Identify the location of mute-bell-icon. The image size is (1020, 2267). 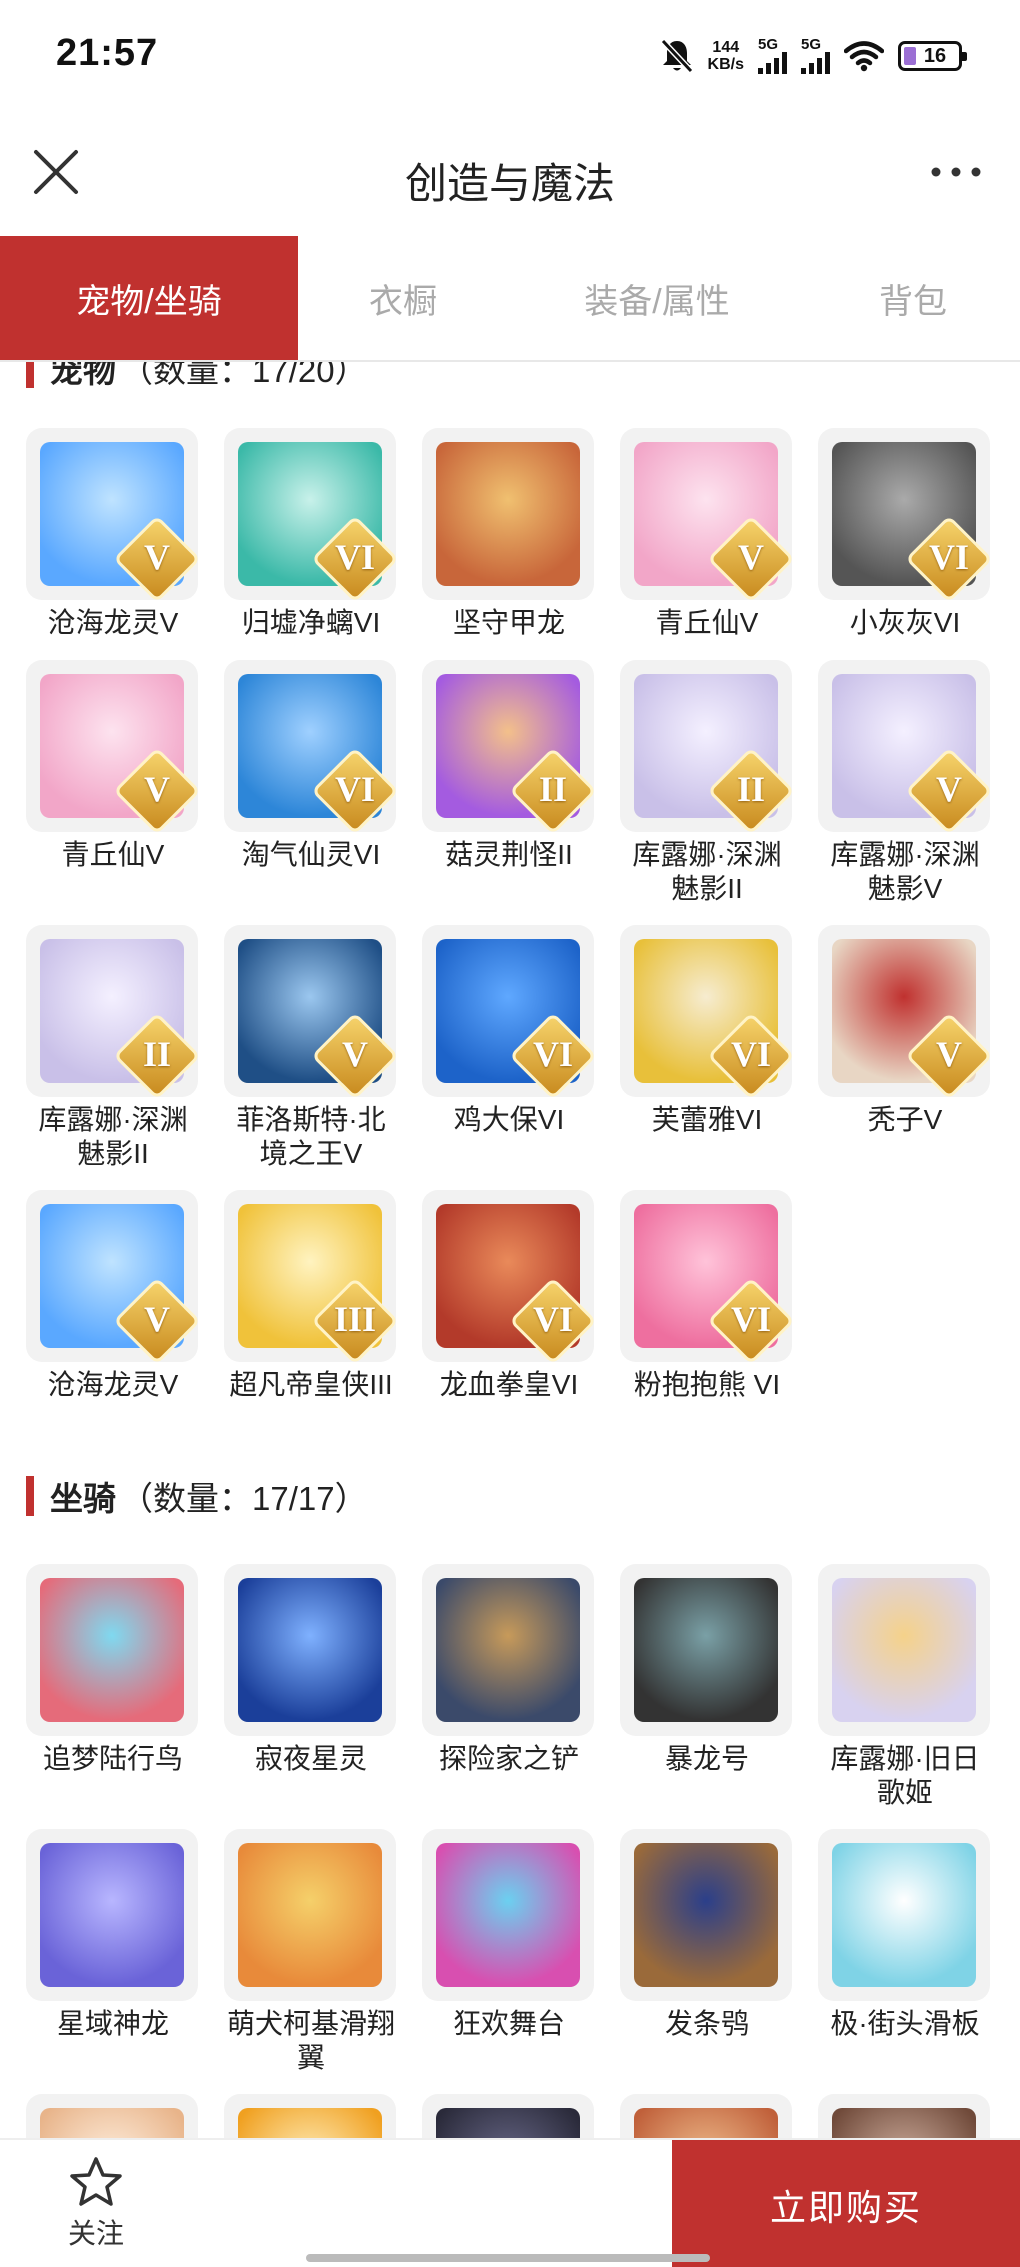
(676, 56).